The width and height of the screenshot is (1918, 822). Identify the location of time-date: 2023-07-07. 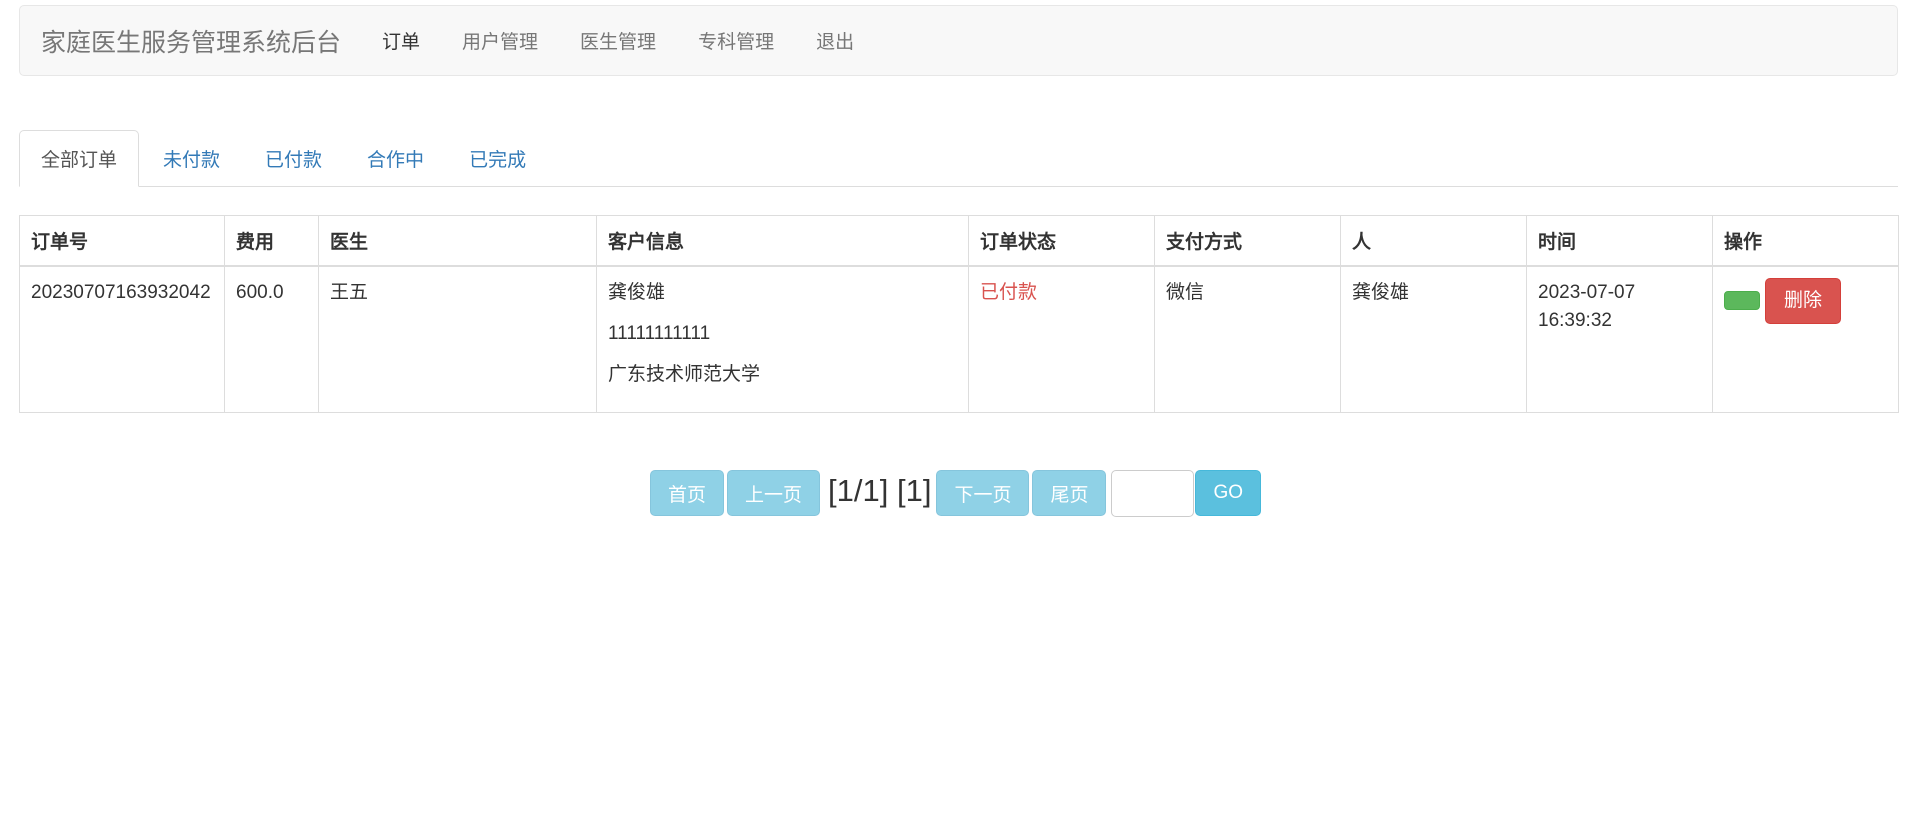
(1587, 292).